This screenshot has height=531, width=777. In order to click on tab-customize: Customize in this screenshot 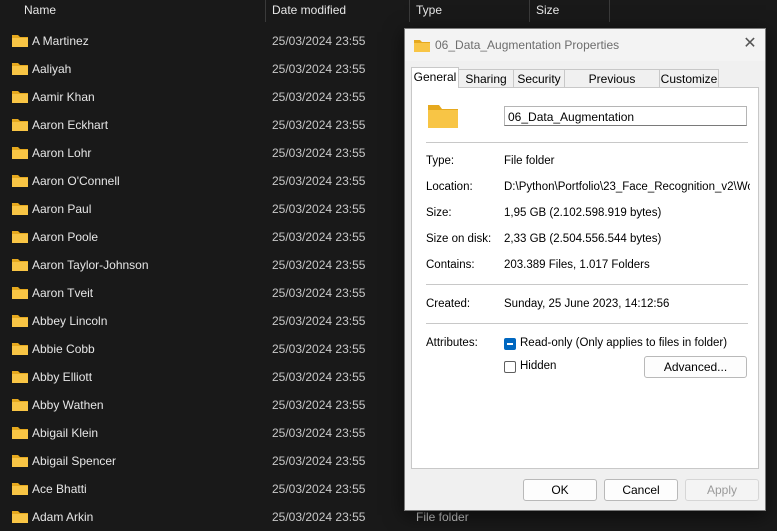, I will do `click(689, 78)`.